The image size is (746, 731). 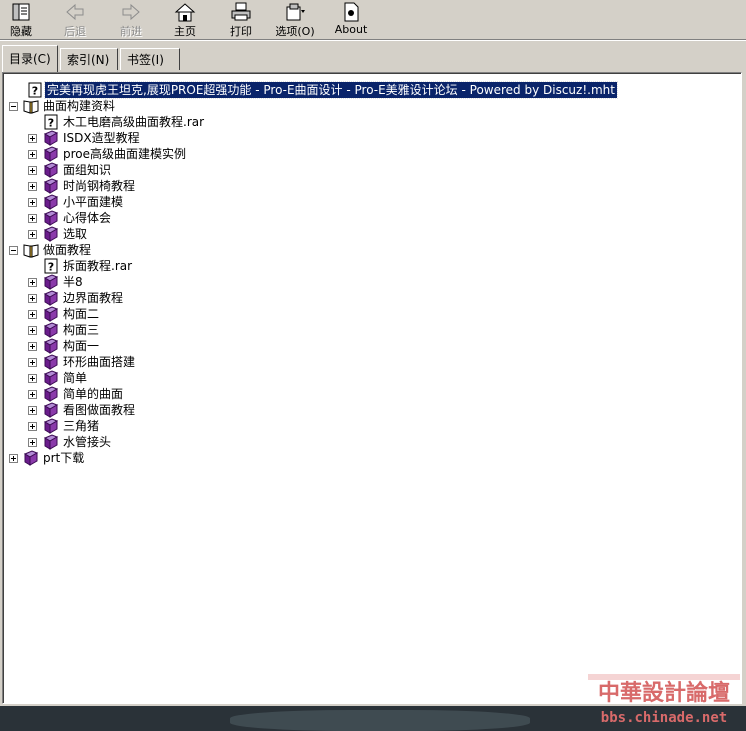 I want to click on tree-item-book: 面组知识, so click(x=368, y=170).